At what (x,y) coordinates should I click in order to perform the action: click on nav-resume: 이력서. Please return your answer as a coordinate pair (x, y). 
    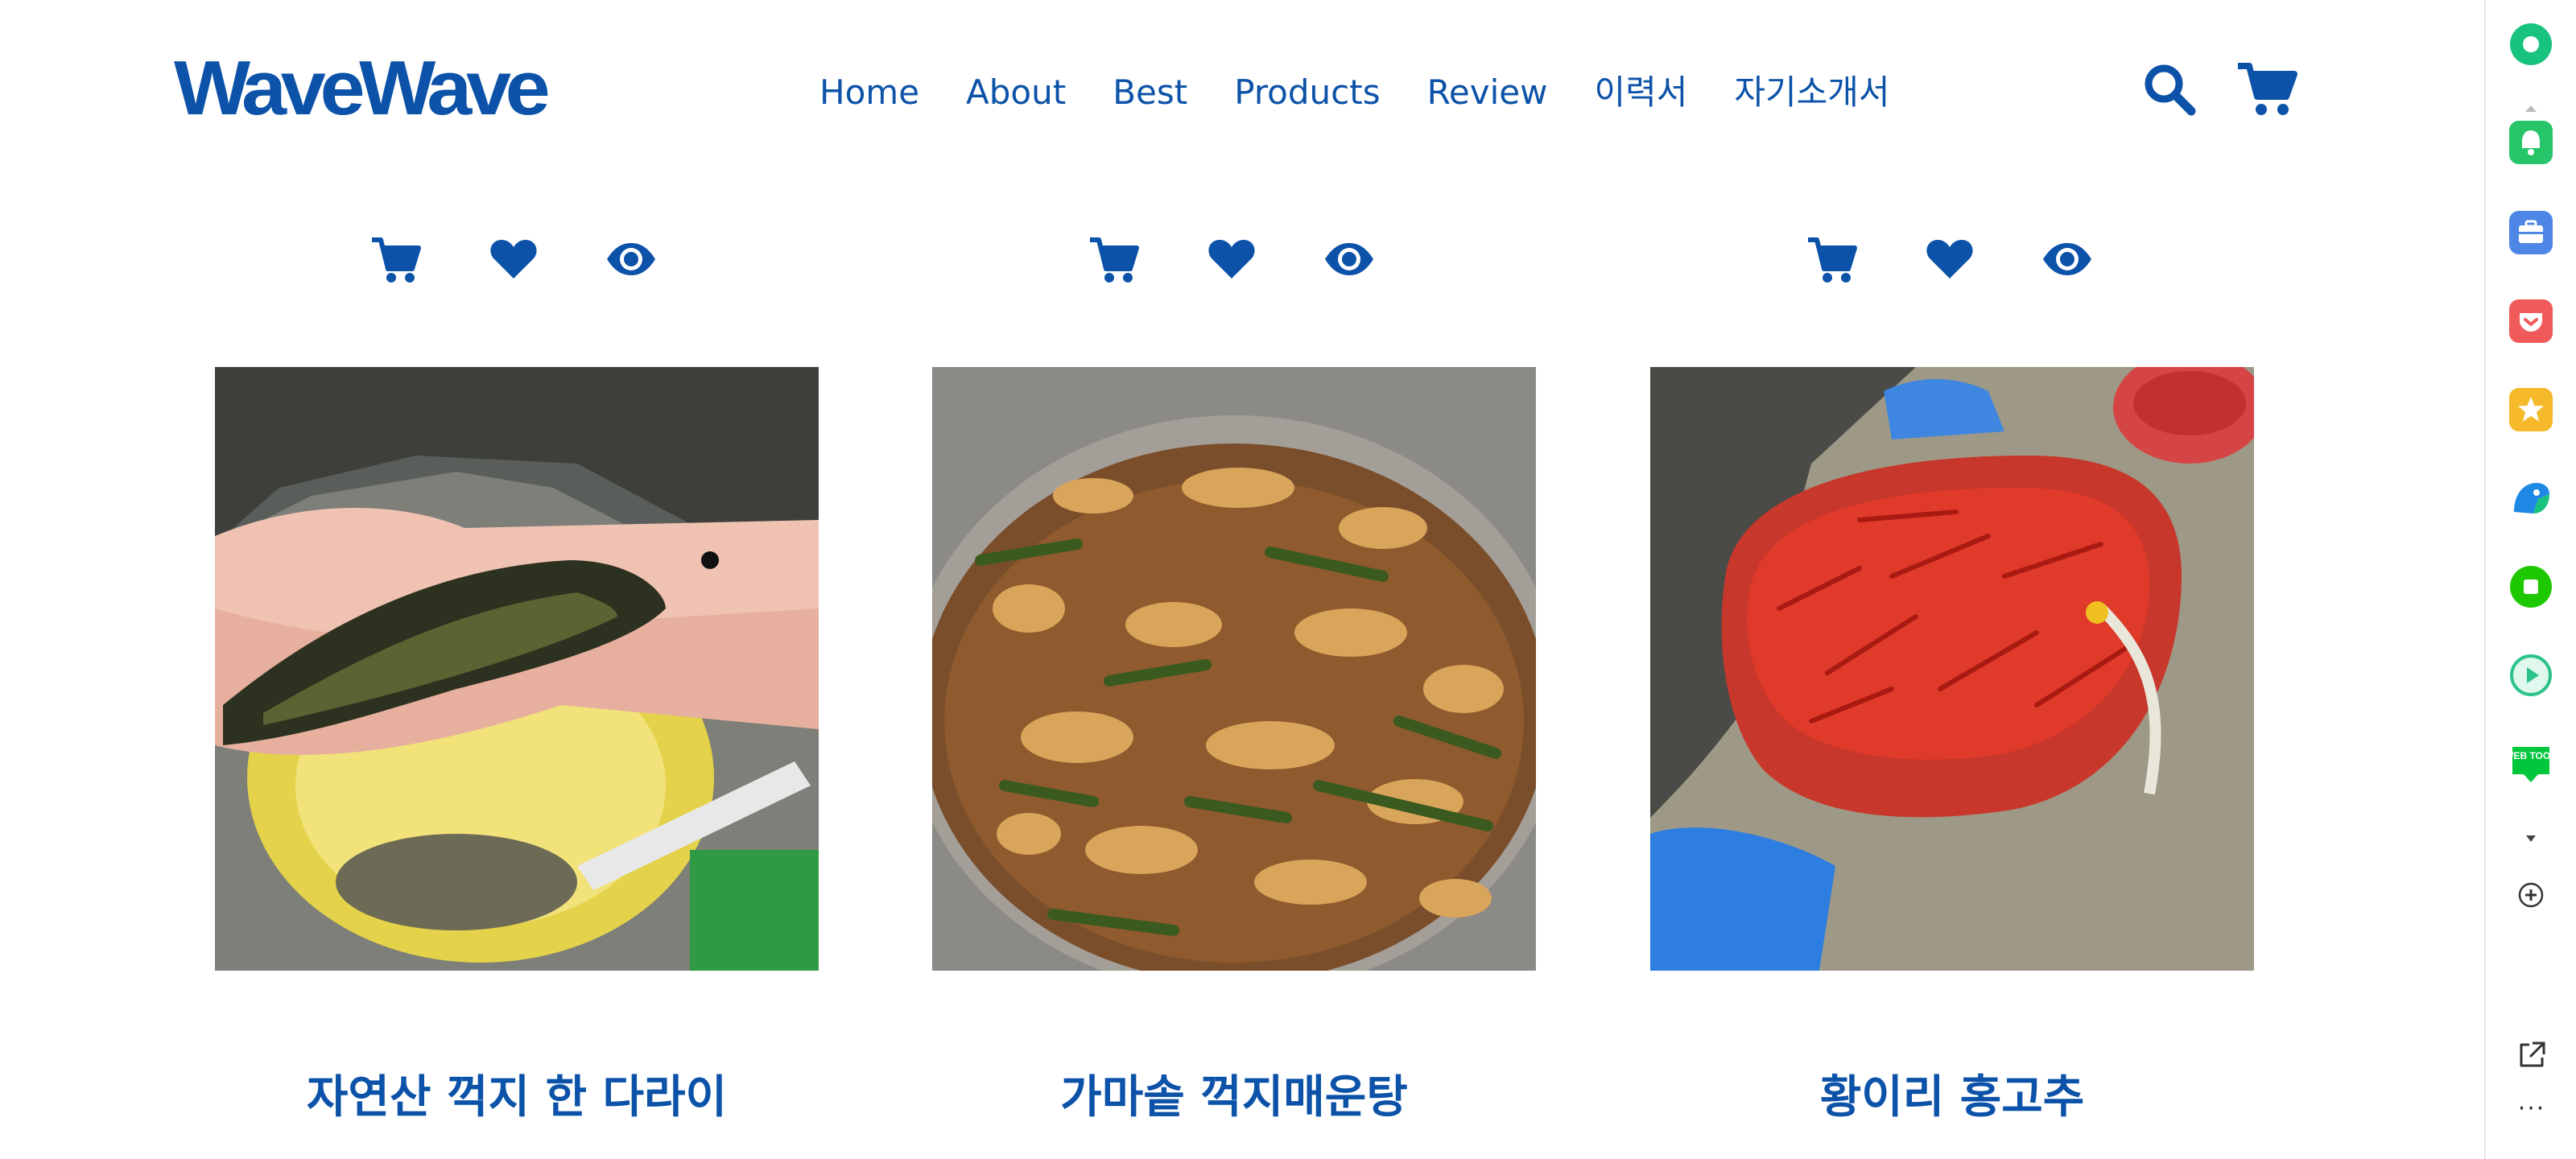
    Looking at the image, I should click on (1640, 92).